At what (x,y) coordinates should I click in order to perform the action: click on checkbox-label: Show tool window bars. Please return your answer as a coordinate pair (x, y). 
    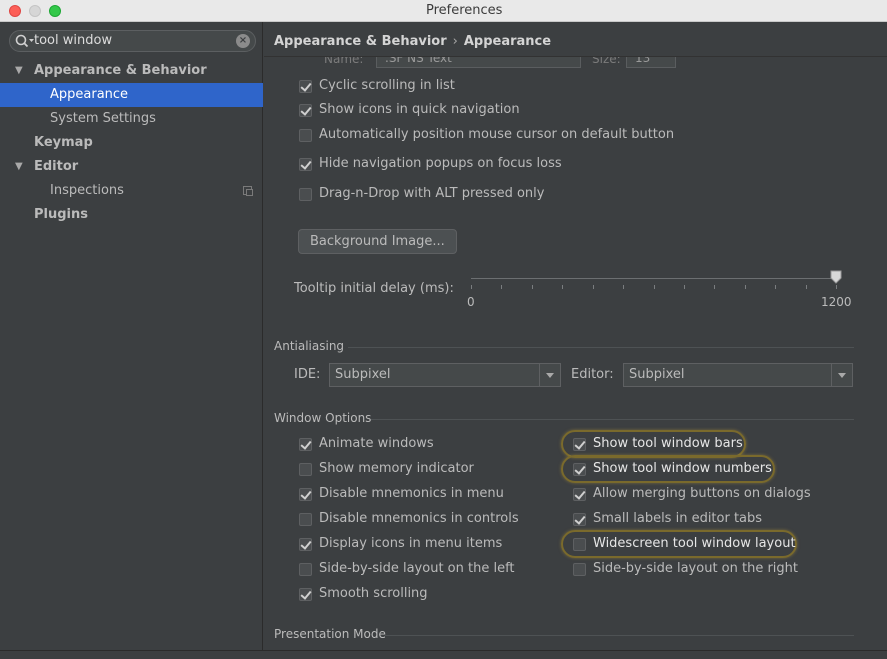
    Looking at the image, I should click on (668, 443).